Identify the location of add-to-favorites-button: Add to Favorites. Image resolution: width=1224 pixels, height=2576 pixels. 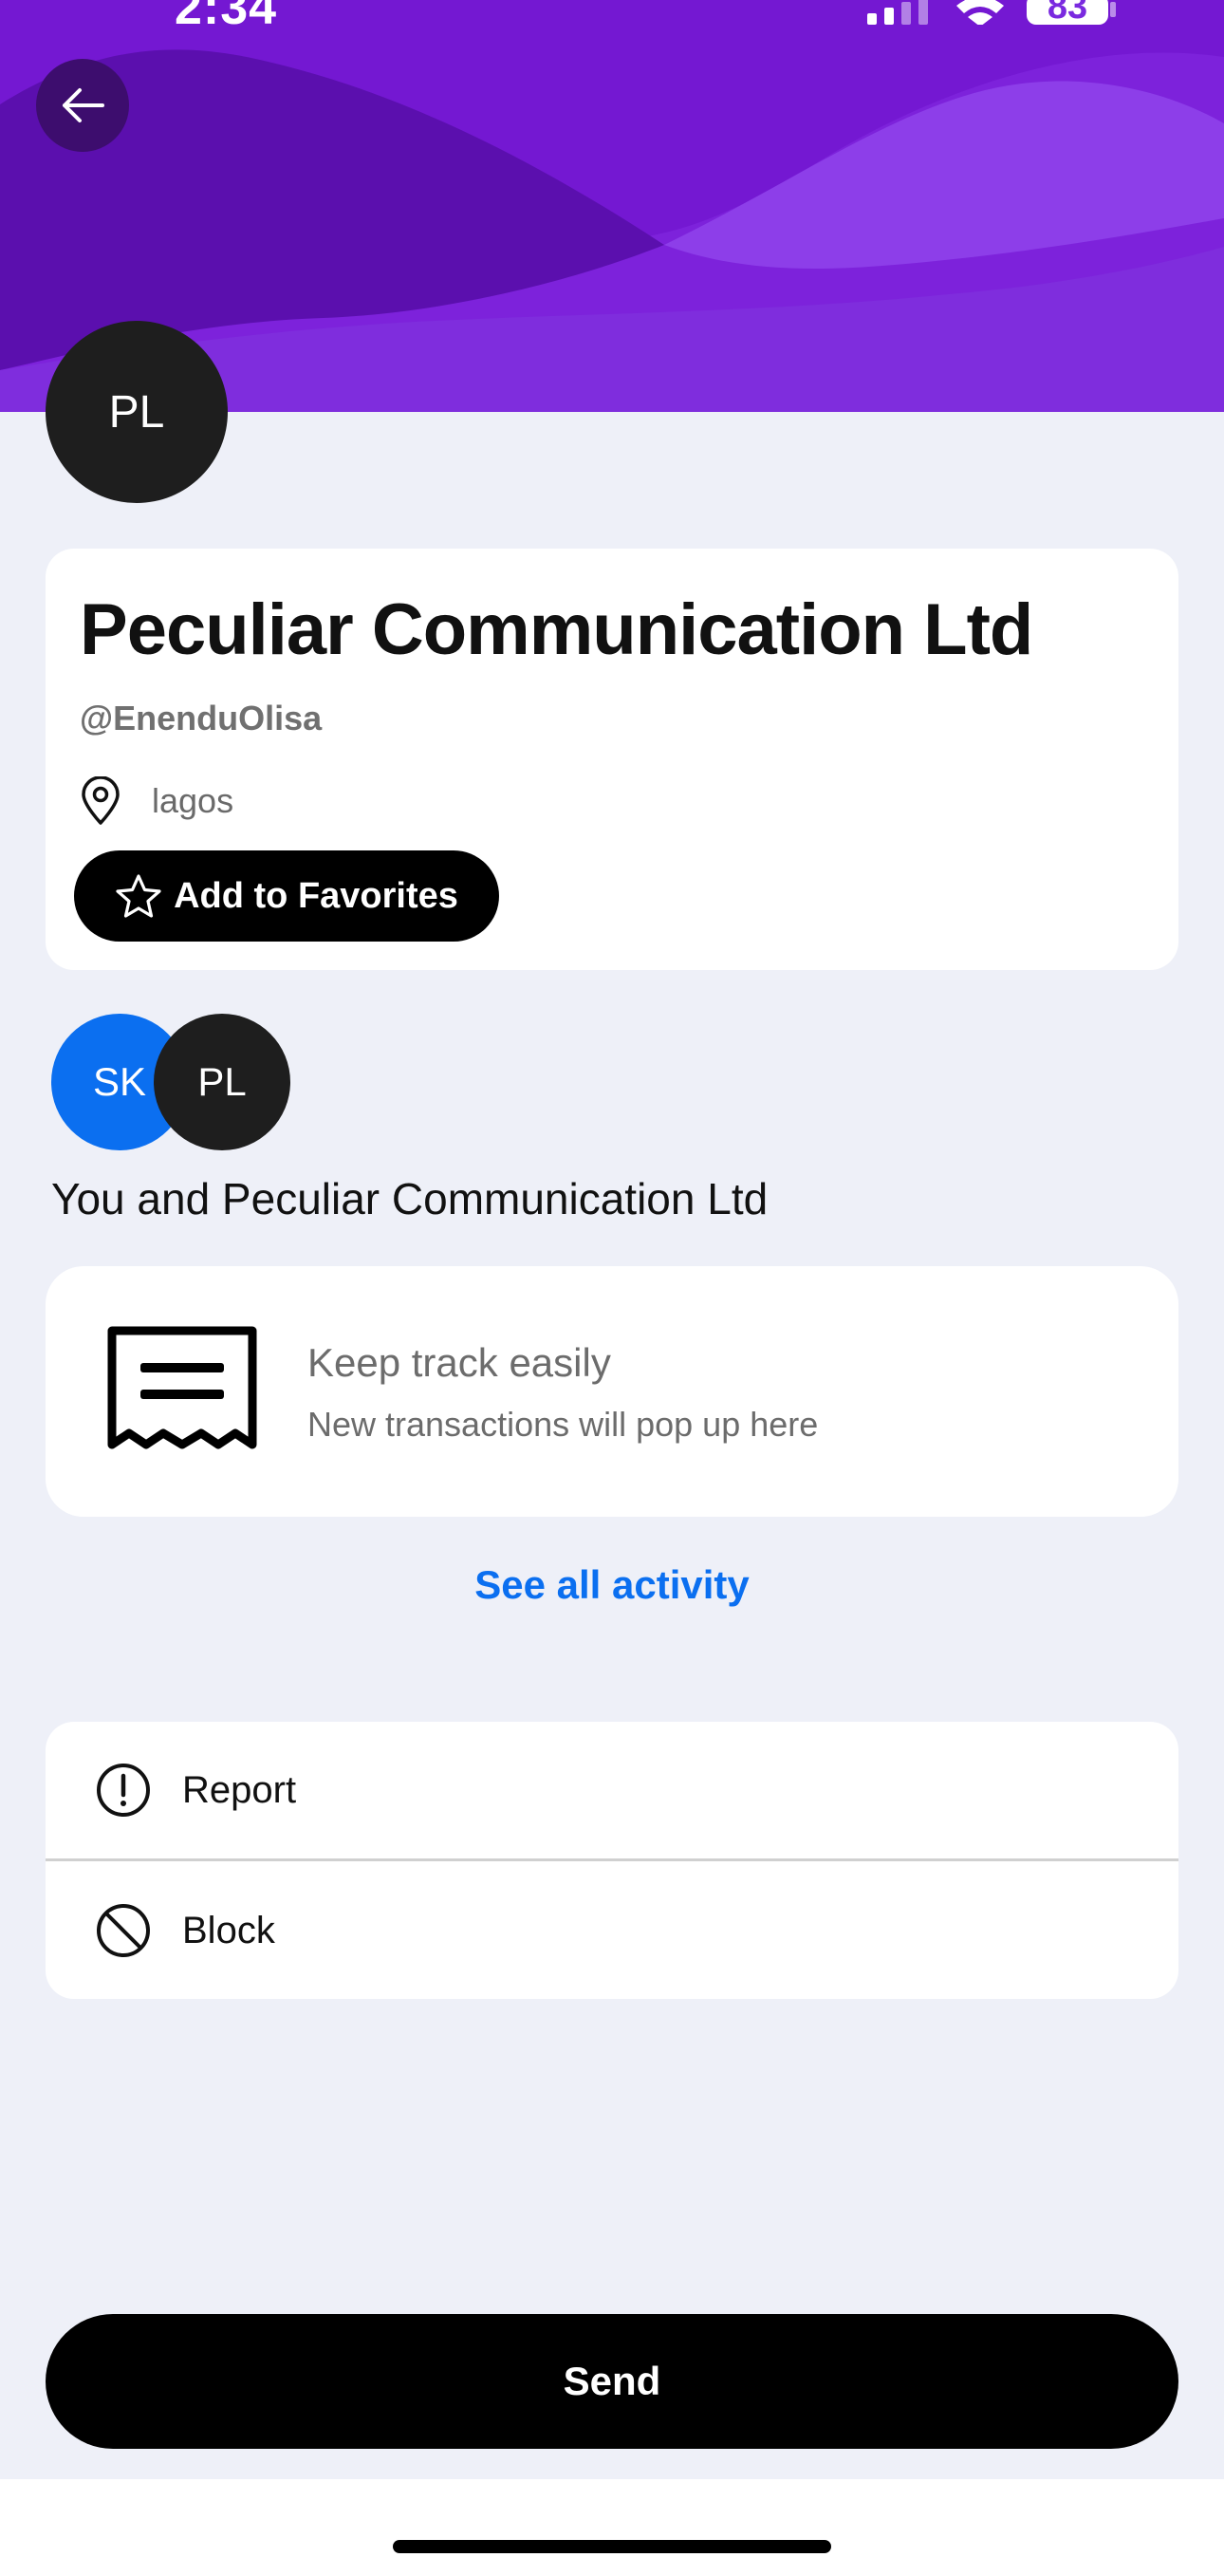
(286, 896).